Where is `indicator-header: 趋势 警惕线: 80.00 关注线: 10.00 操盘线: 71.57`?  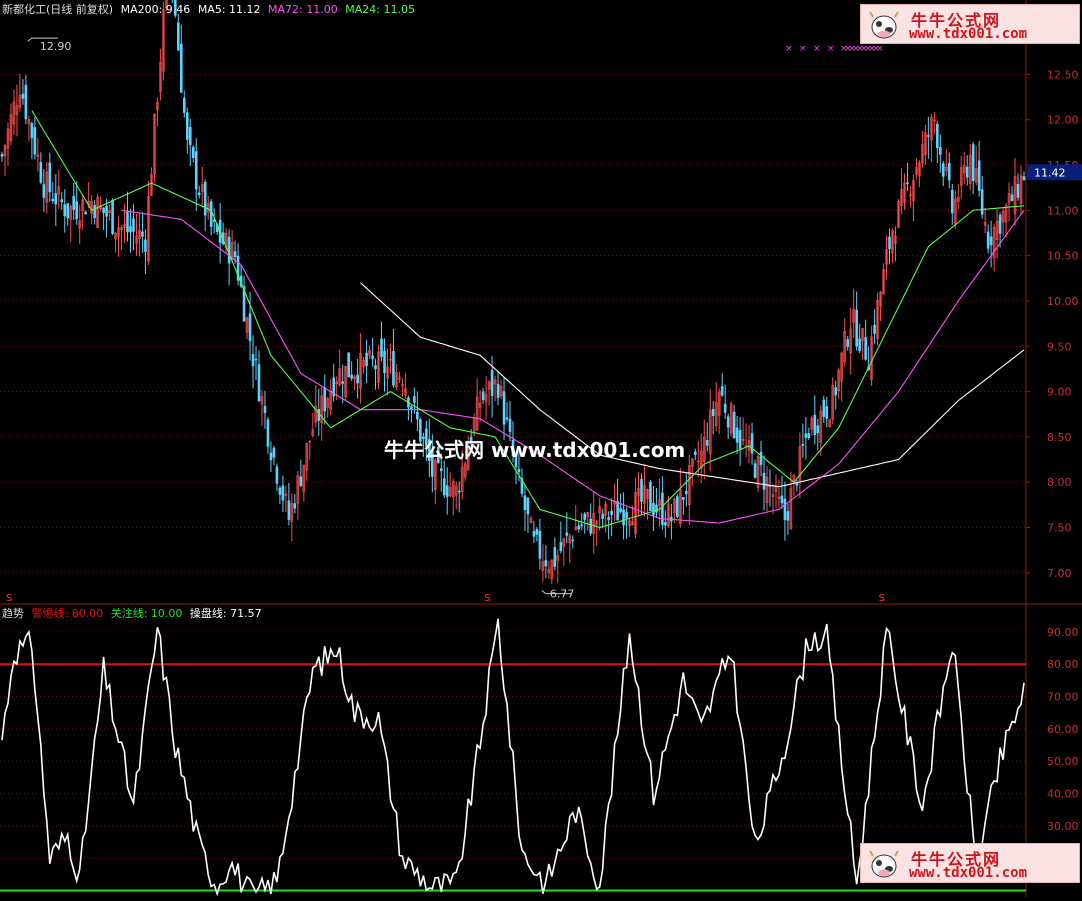 indicator-header: 趋势 警惕线: 80.00 关注线: 10.00 操盘线: 71.57 is located at coordinates (132, 614).